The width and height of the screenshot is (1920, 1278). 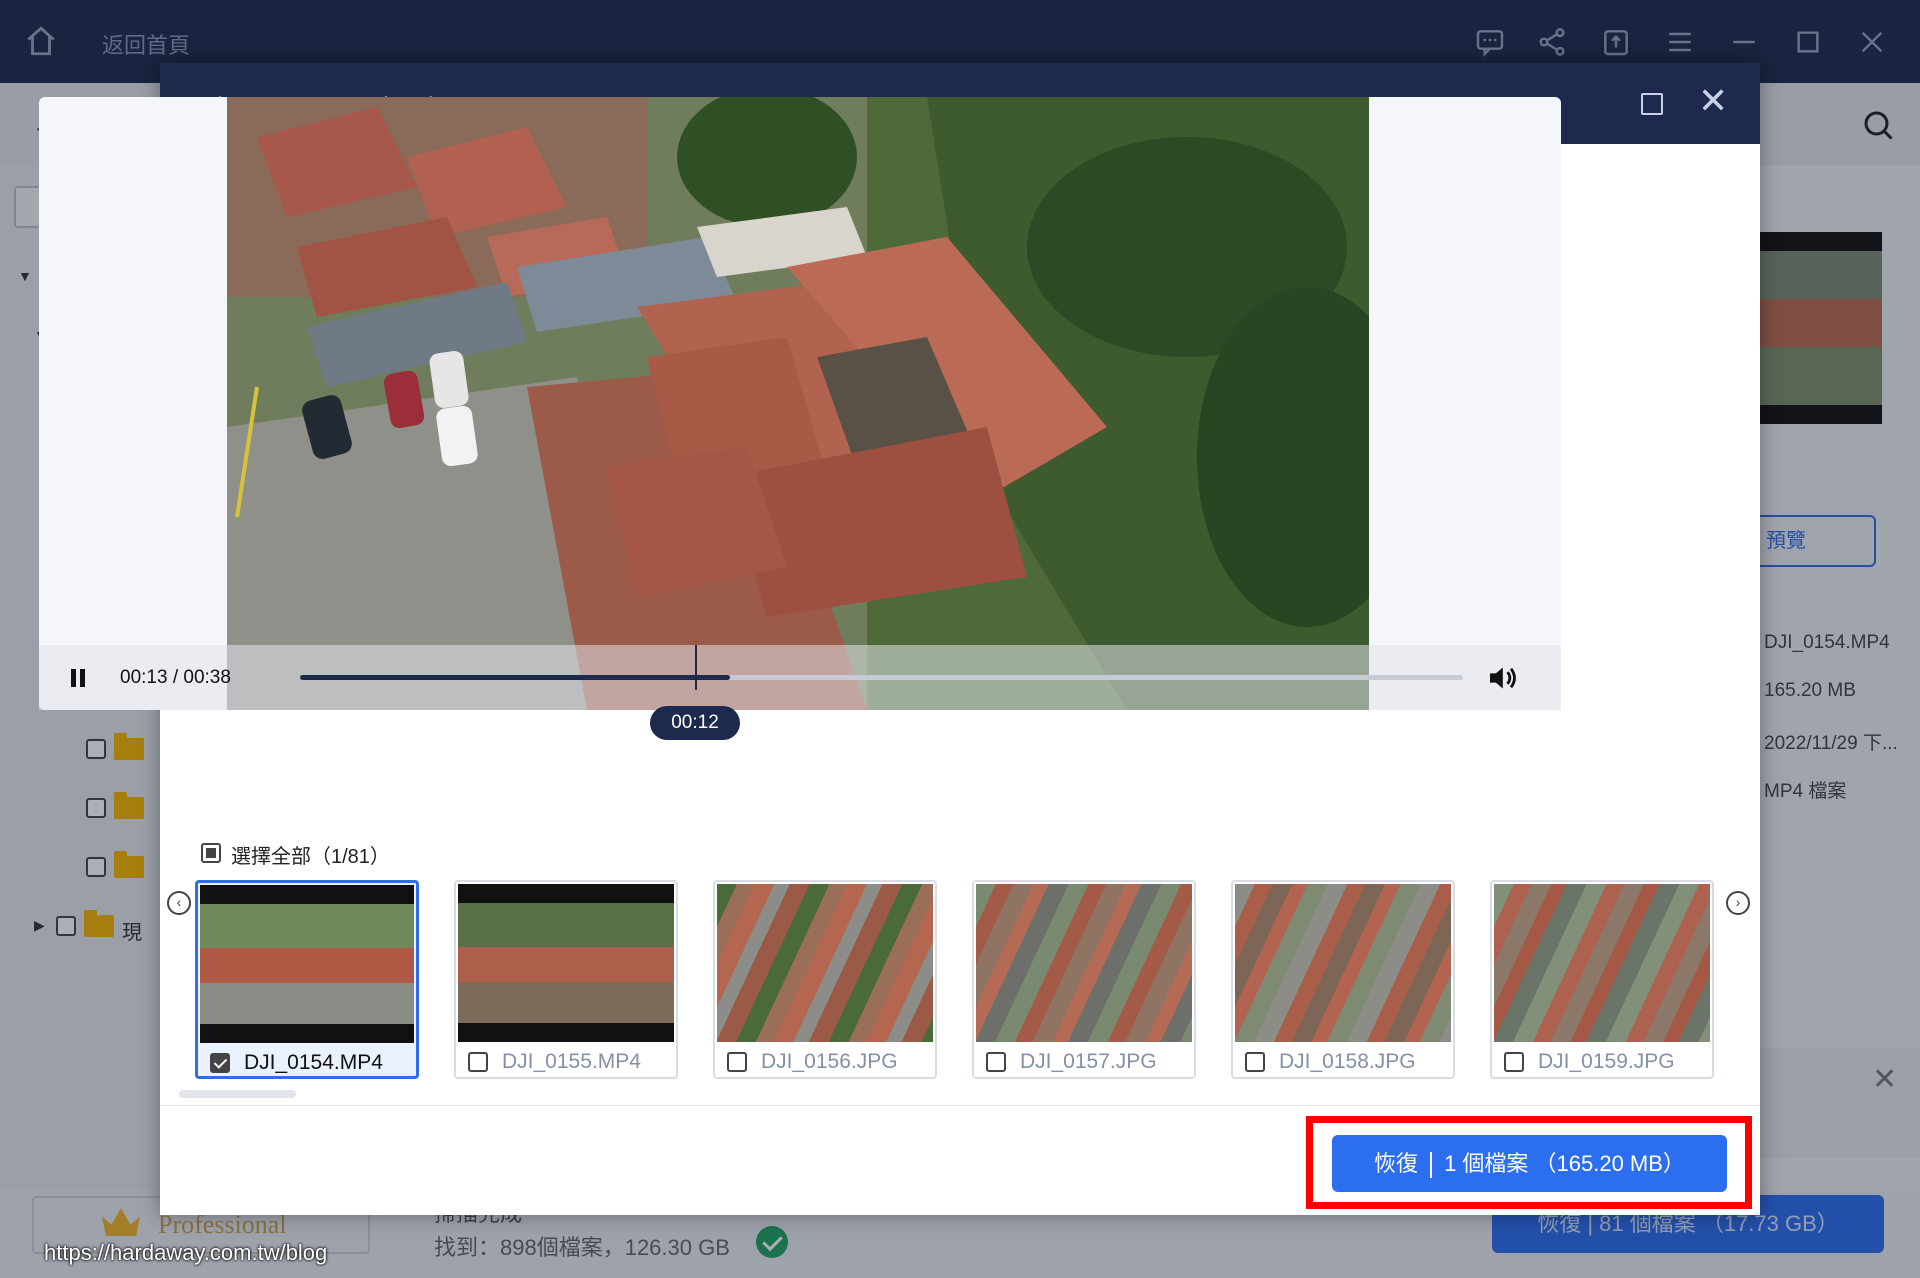 I want to click on dialog-footer-divider, so click(x=960, y=1105).